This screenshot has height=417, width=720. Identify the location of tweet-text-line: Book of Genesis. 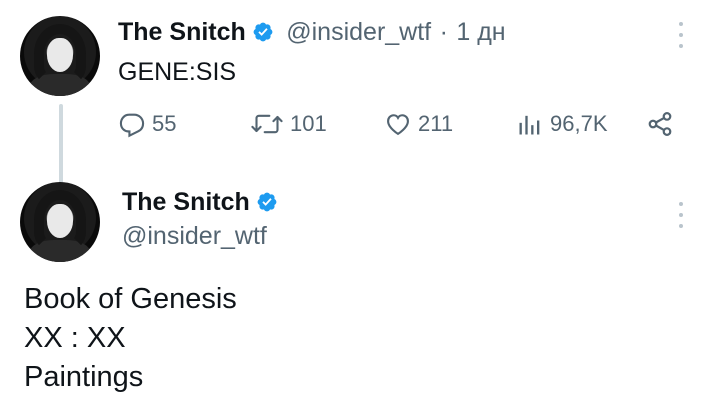
(130, 299).